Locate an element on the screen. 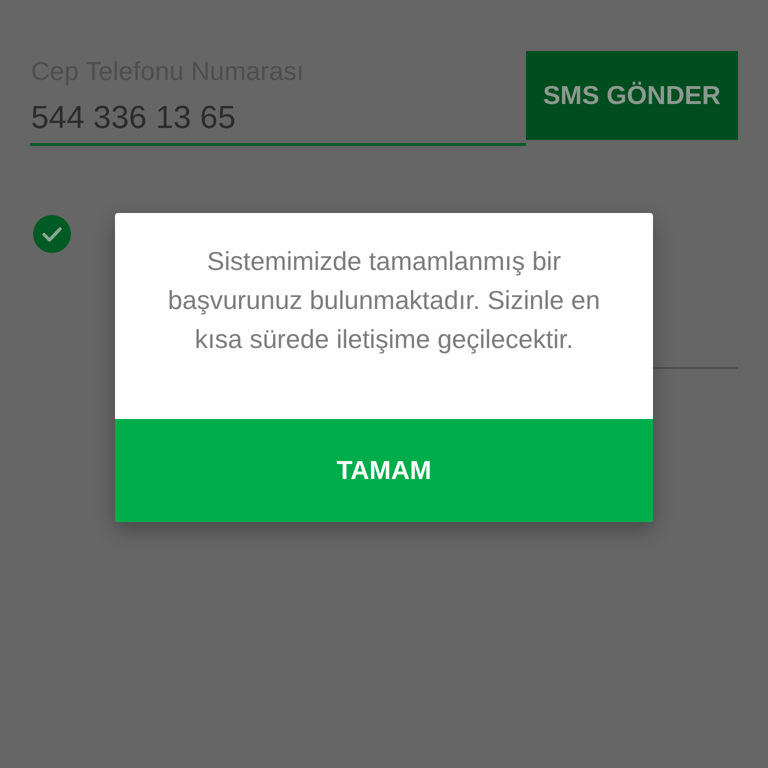 The image size is (768, 768). send-sms-button: SMS GÖNDER is located at coordinates (632, 95).